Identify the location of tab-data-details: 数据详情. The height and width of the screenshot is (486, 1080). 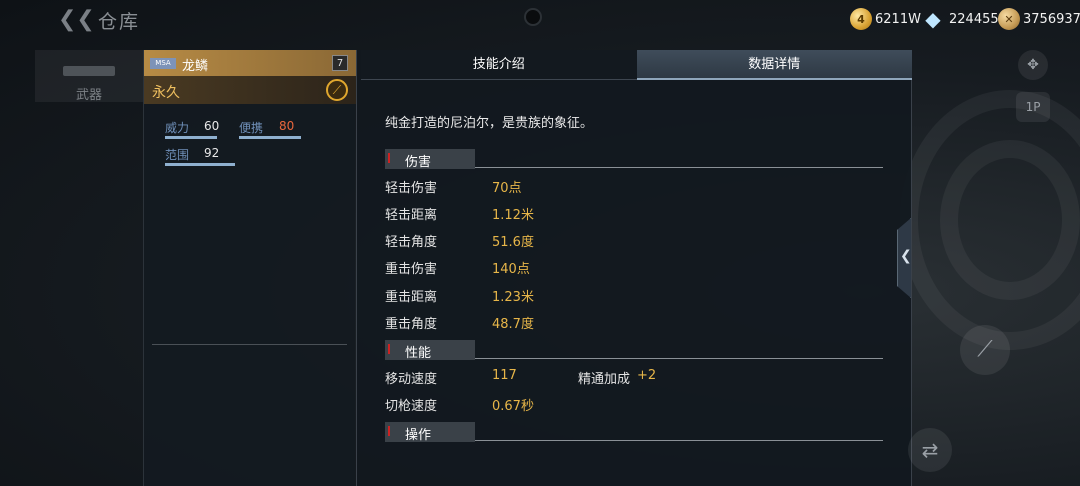
(774, 65).